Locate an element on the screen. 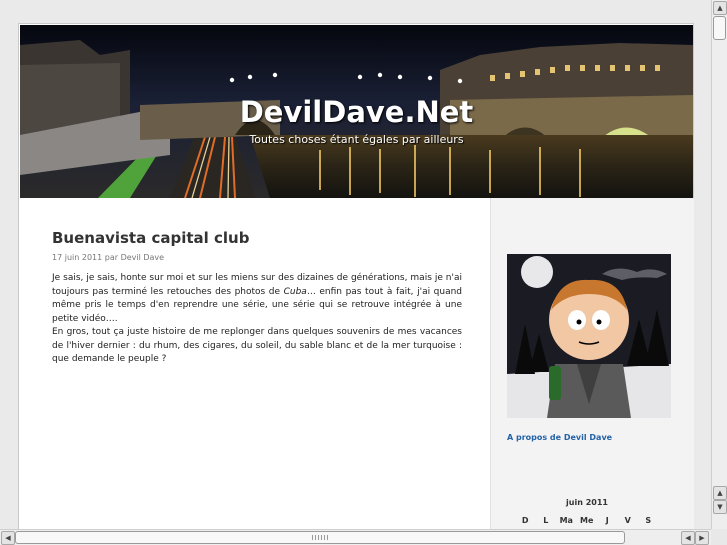 This screenshot has width=727, height=545. scroll-grip-icon is located at coordinates (321, 537).